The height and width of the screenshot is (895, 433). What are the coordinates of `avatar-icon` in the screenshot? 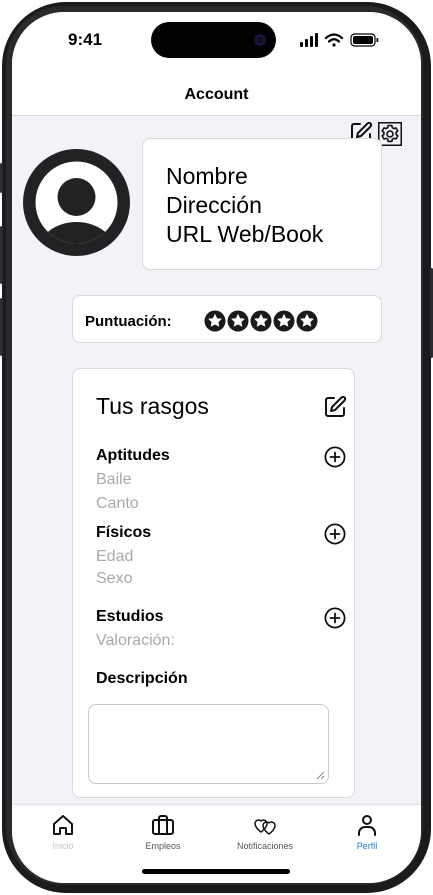 It's located at (76, 202).